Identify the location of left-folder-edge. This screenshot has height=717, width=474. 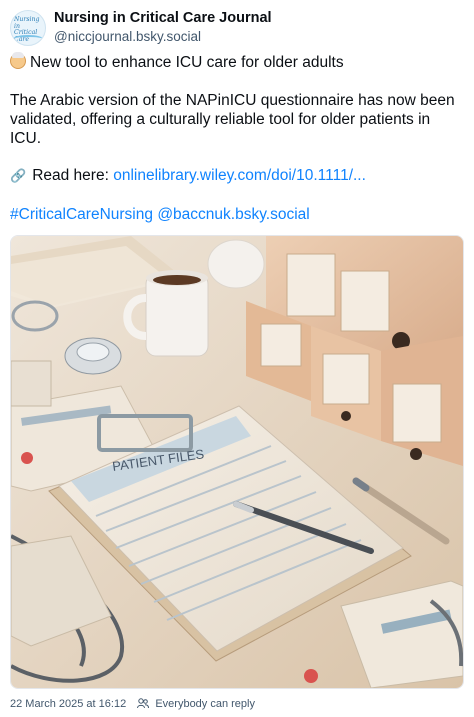
(31, 383).